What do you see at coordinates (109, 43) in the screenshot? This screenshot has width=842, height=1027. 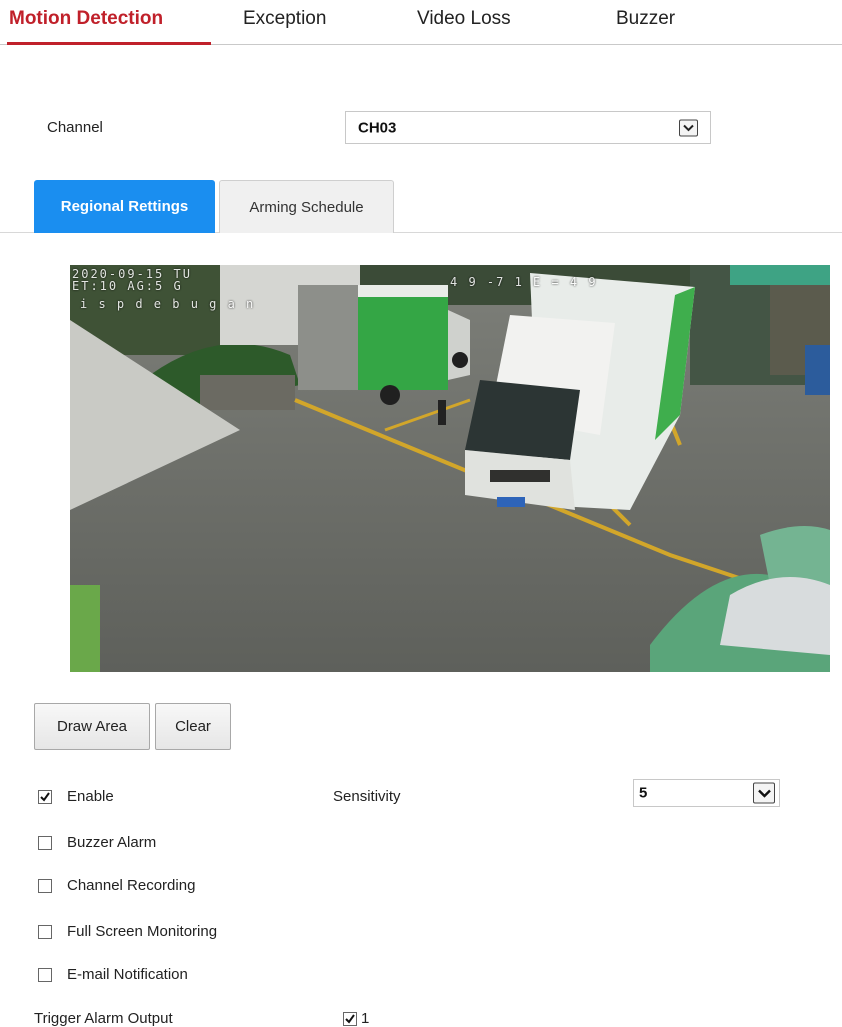 I see `active-tab-indicator` at bounding box center [109, 43].